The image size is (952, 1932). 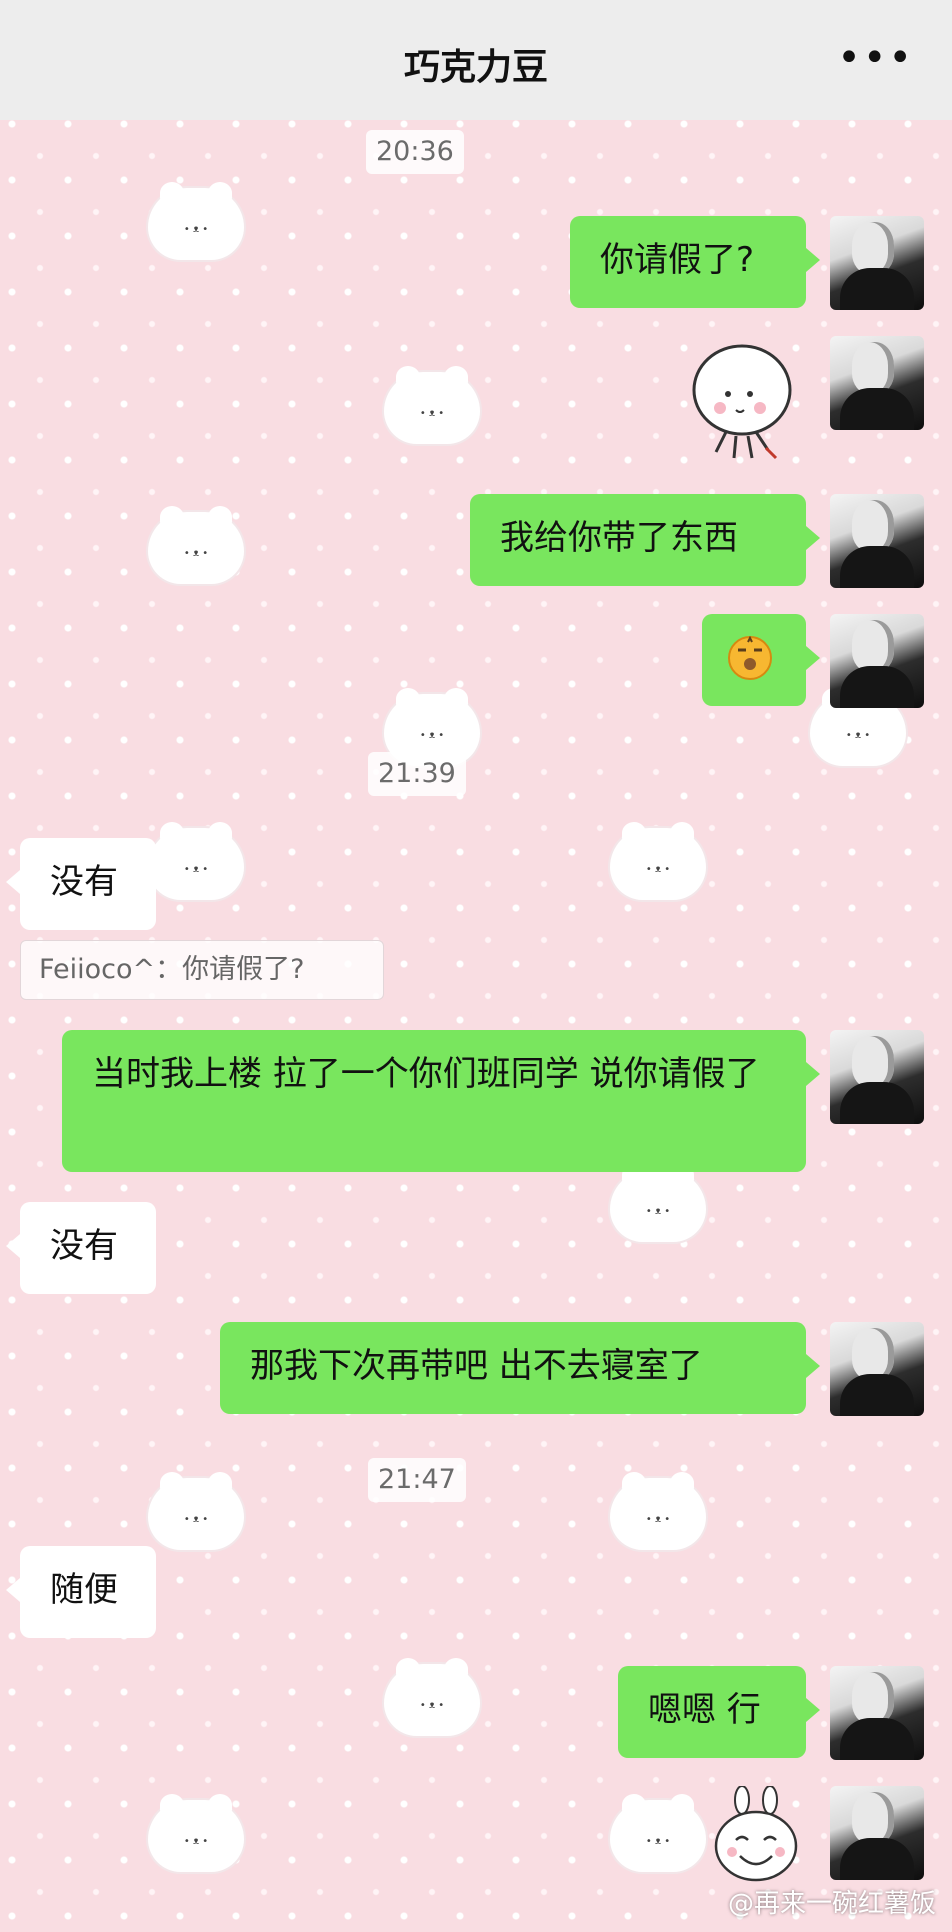 What do you see at coordinates (757, 1835) in the screenshot?
I see `bunny-smile-sticker` at bounding box center [757, 1835].